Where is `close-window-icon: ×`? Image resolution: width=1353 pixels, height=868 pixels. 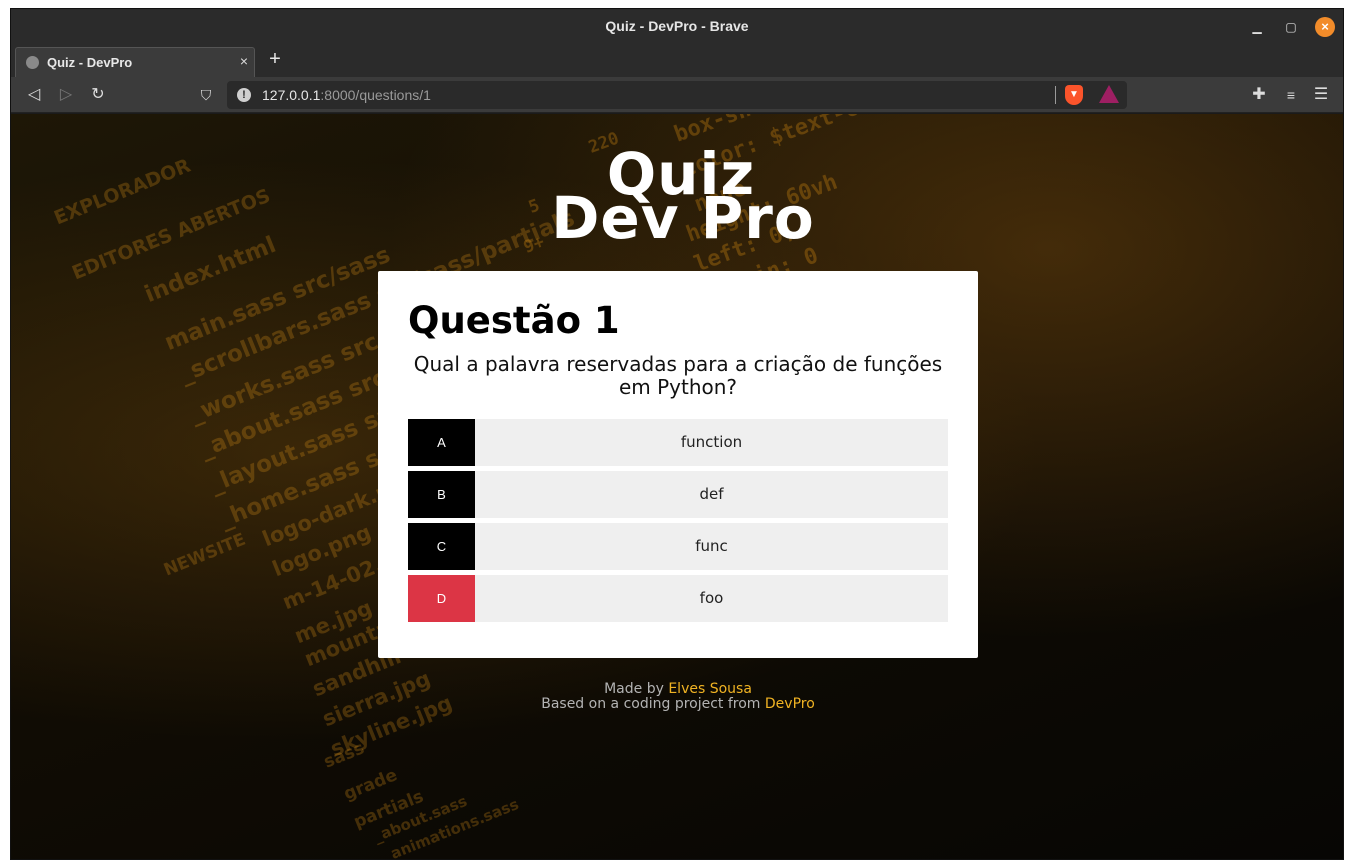 close-window-icon: × is located at coordinates (1325, 27).